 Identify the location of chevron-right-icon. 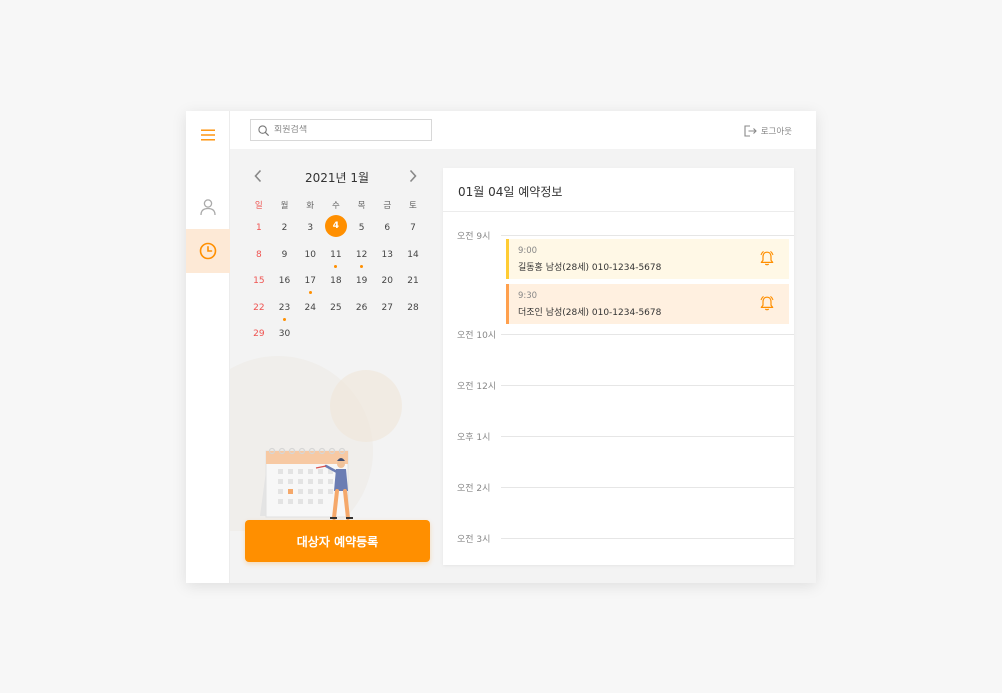
(413, 176).